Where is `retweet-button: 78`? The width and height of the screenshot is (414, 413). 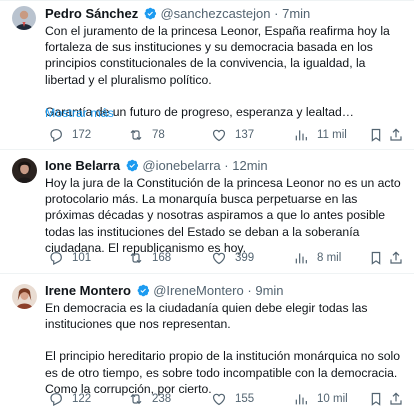 retweet-button: 78 is located at coordinates (146, 135).